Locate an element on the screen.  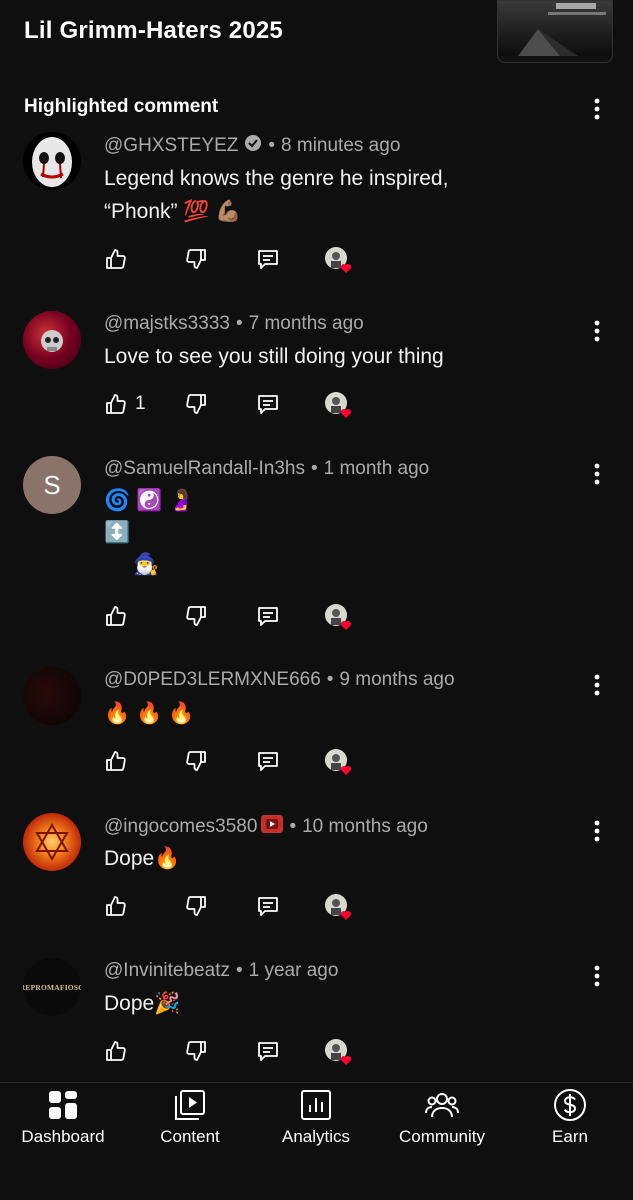
nav-item-dashboard: Dashboard is located at coordinates (63, 1128).